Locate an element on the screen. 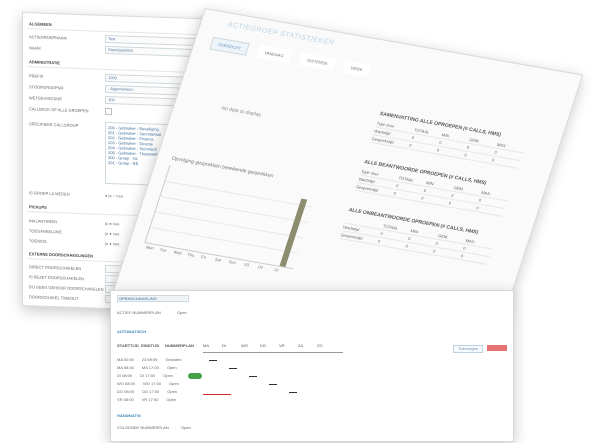  x-tick: 10 is located at coordinates (276, 270).